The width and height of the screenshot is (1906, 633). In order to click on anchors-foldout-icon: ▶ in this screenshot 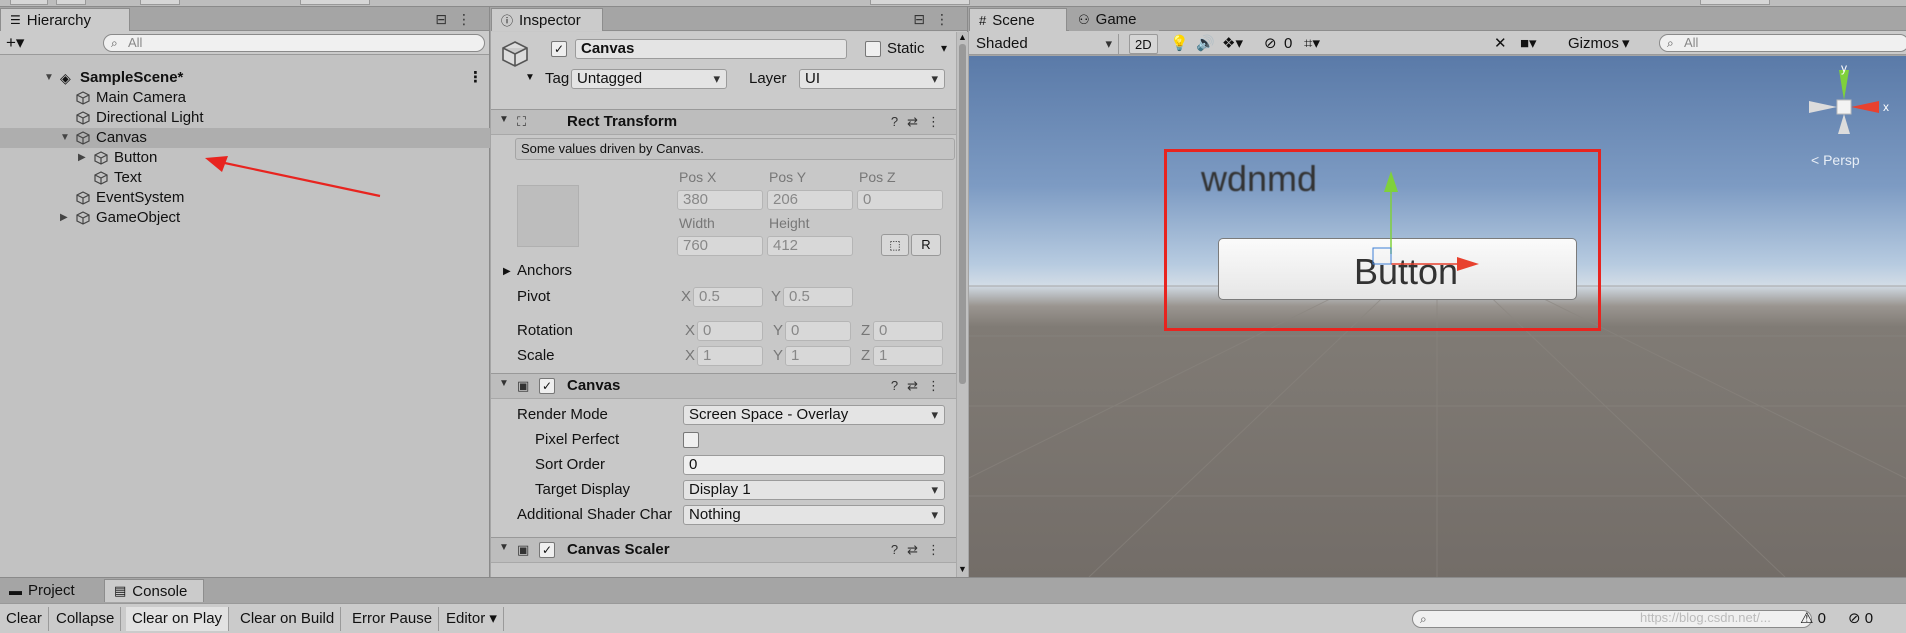, I will do `click(507, 271)`.